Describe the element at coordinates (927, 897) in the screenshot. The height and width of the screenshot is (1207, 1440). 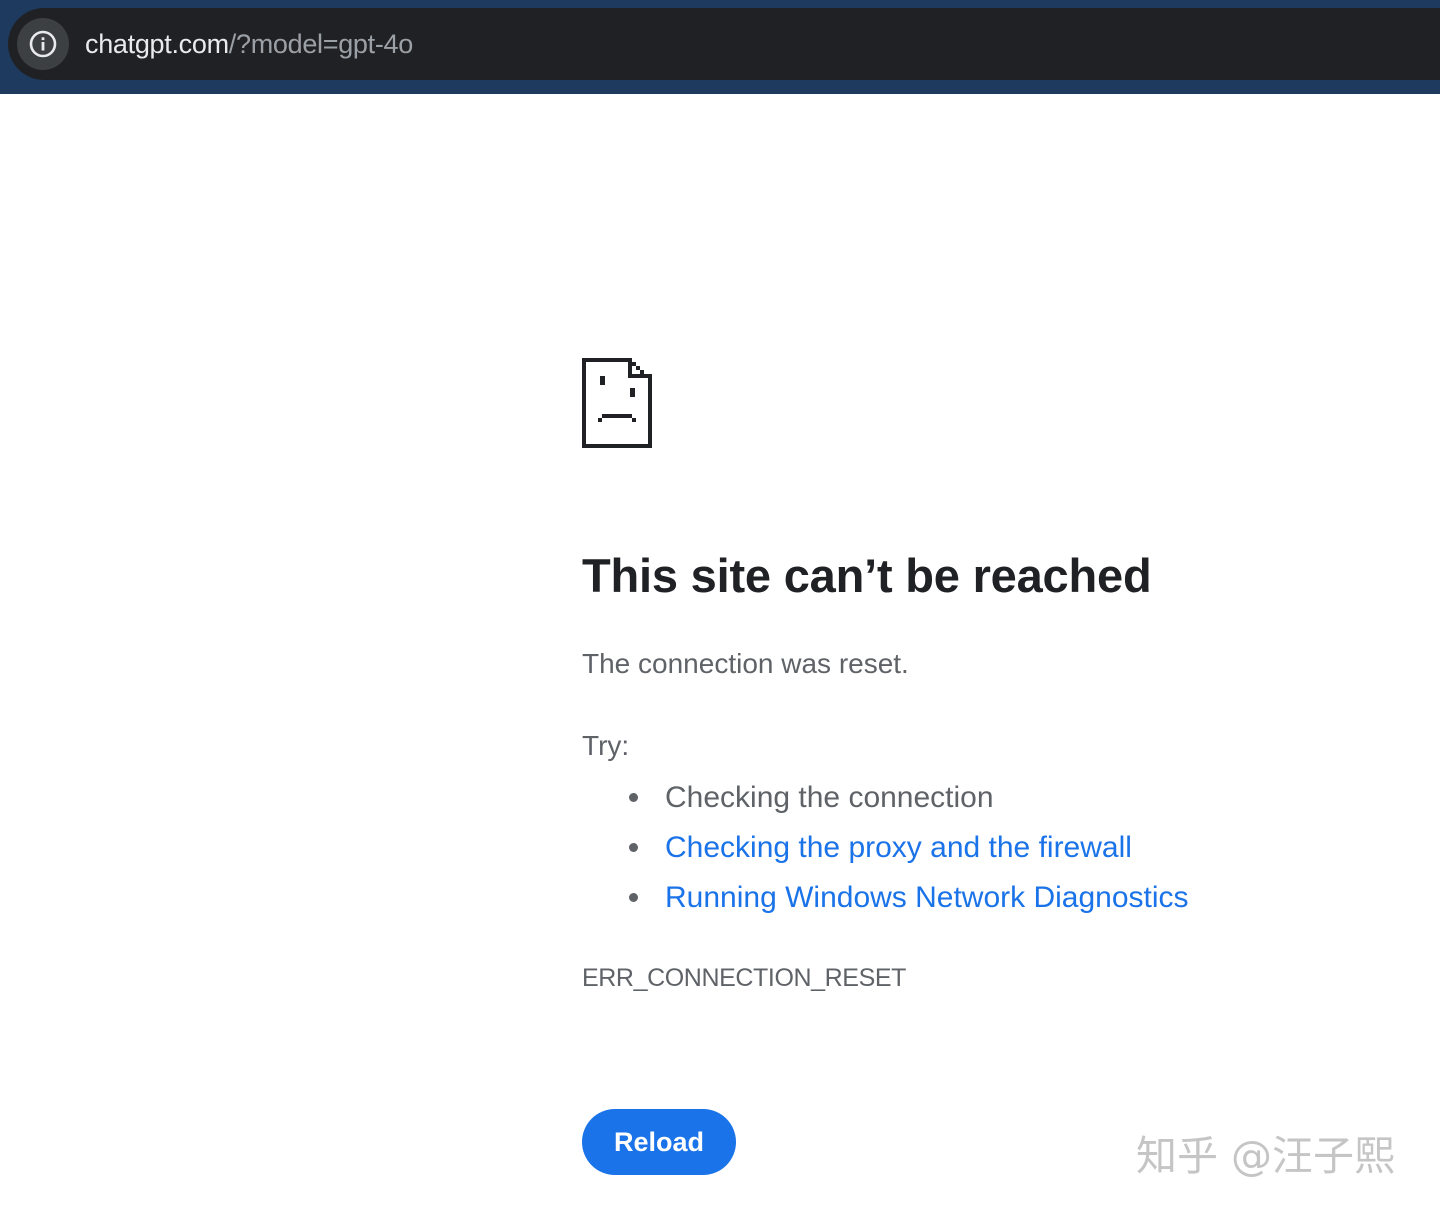
I see `network-diagnostics-link: Running Windows Network Diagnostics` at that location.